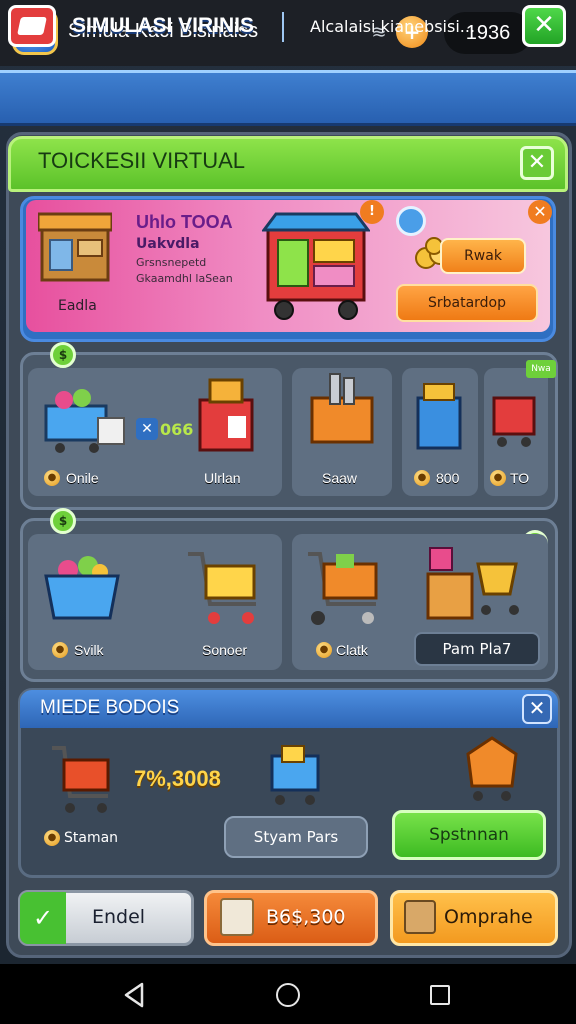 The image size is (576, 1024). What do you see at coordinates (440, 995) in the screenshot?
I see `recent-apps-icon` at bounding box center [440, 995].